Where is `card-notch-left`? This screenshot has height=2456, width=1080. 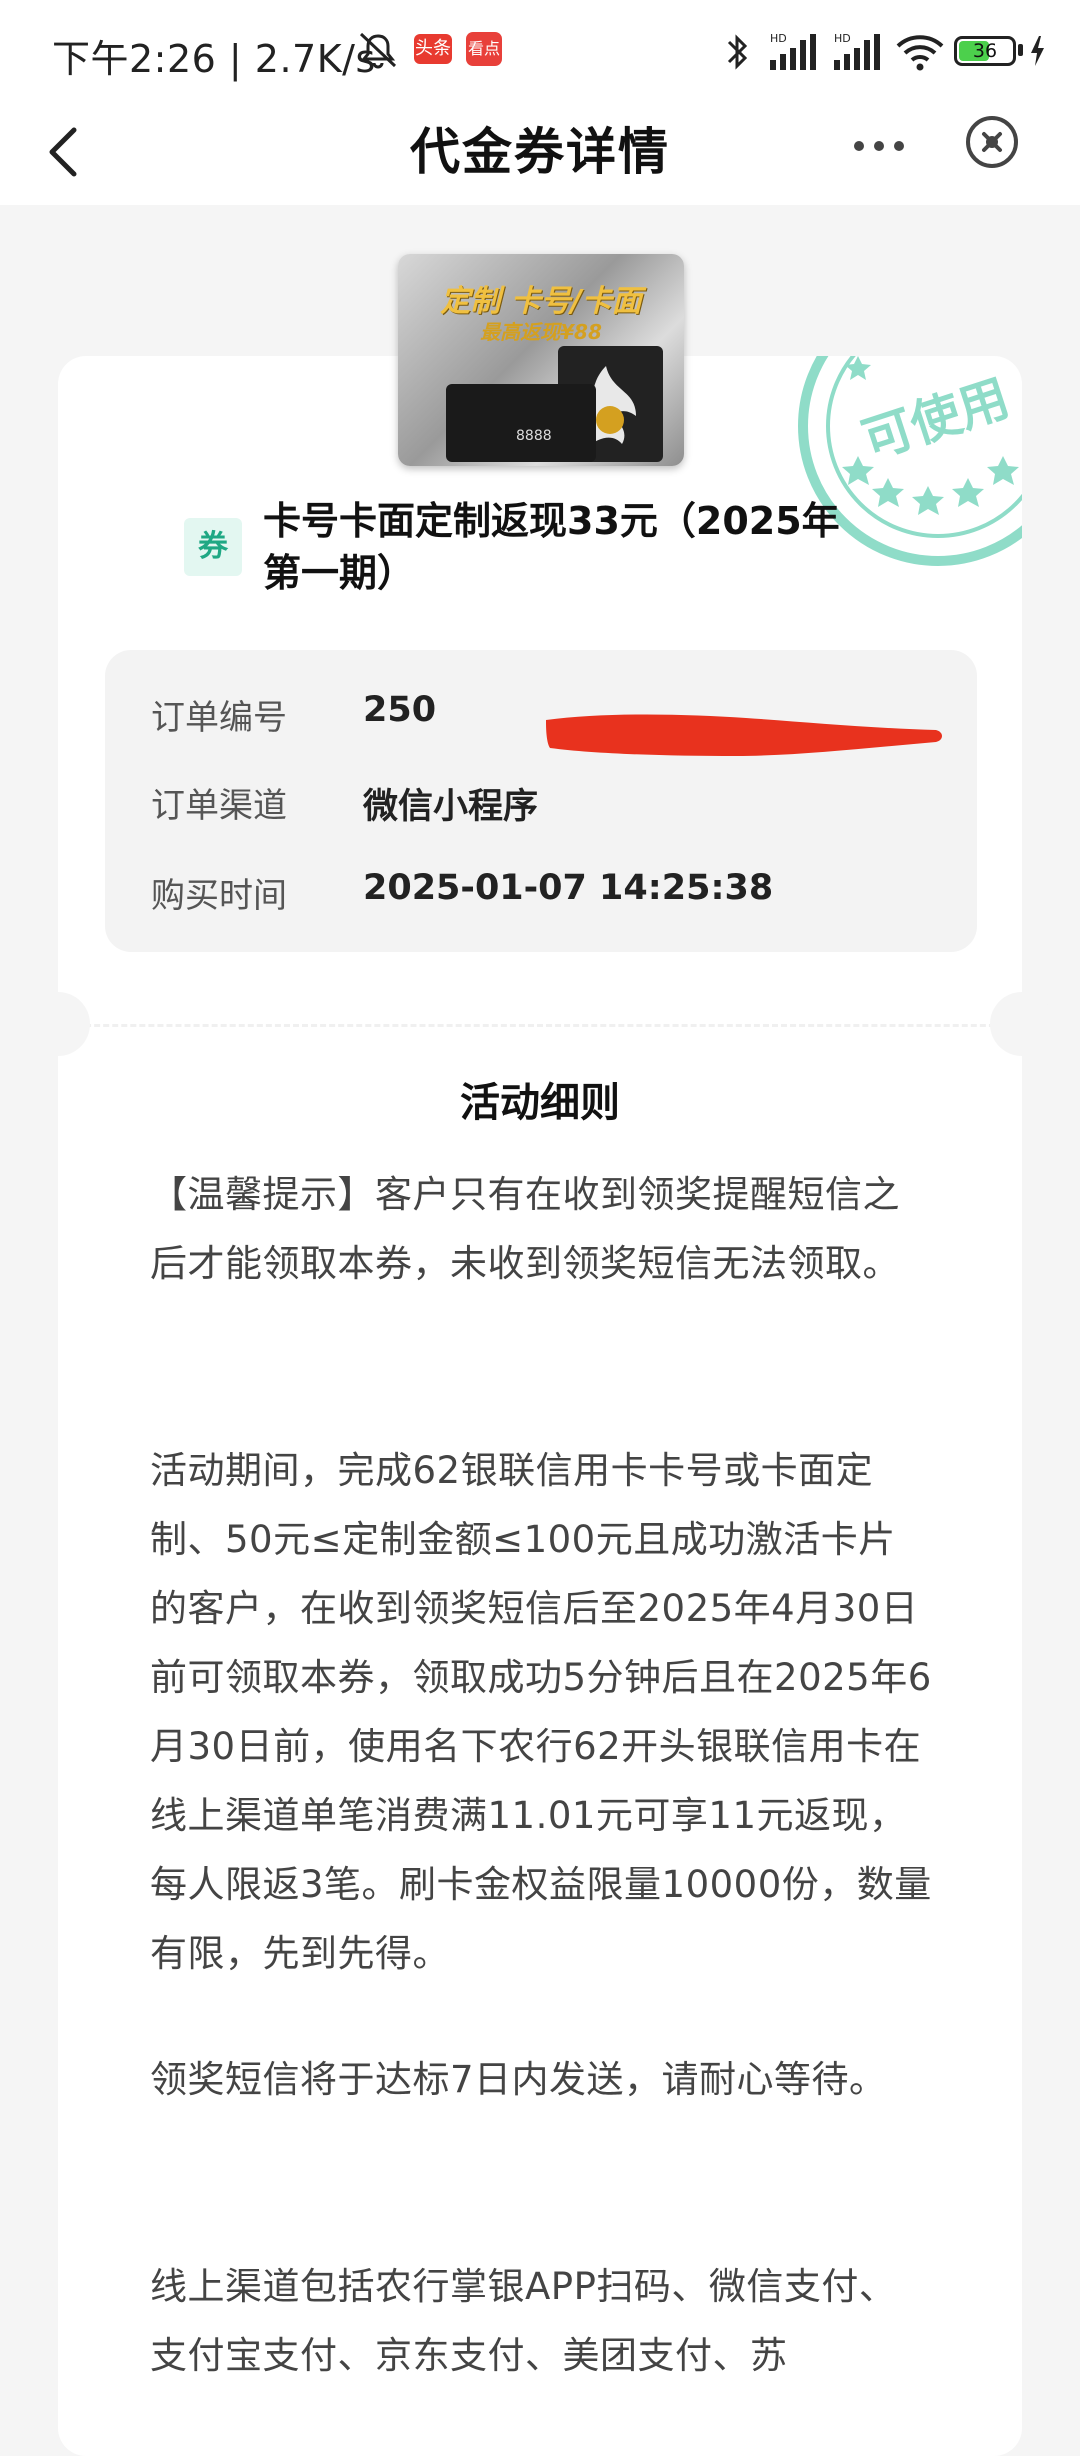
card-notch-left is located at coordinates (58, 1024).